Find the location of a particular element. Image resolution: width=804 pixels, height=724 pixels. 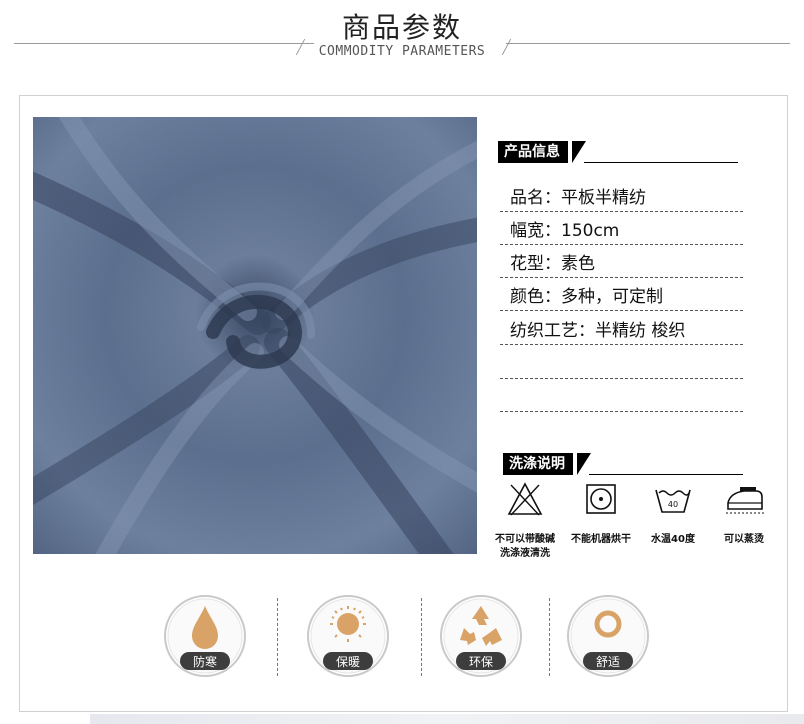

care-item-no-bleach: 不可以带酸碱 洗涤液清洗 is located at coordinates (525, 521).